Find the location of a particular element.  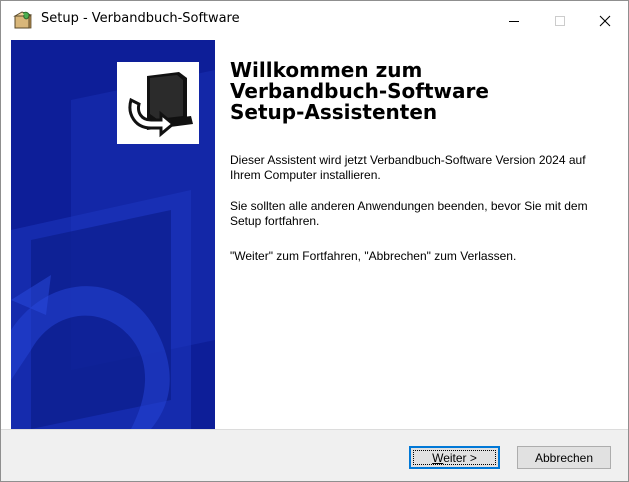

computer-install-icon is located at coordinates (158, 103).